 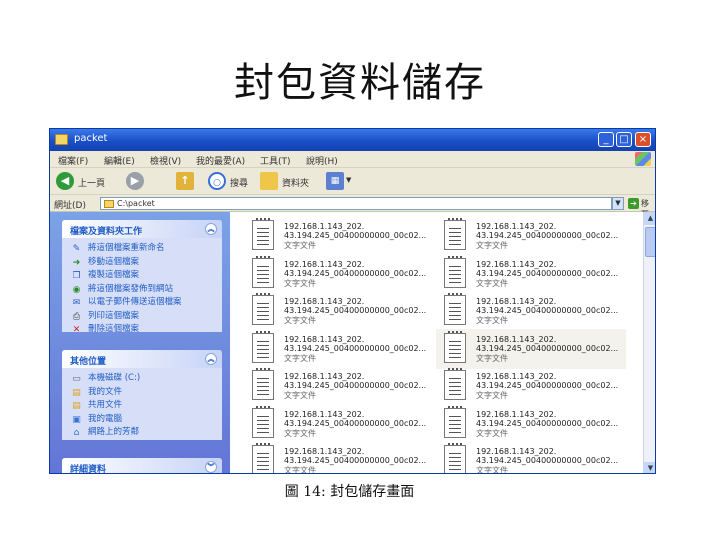 What do you see at coordinates (288, 182) in the screenshot?
I see `folders-button: 資料夾` at bounding box center [288, 182].